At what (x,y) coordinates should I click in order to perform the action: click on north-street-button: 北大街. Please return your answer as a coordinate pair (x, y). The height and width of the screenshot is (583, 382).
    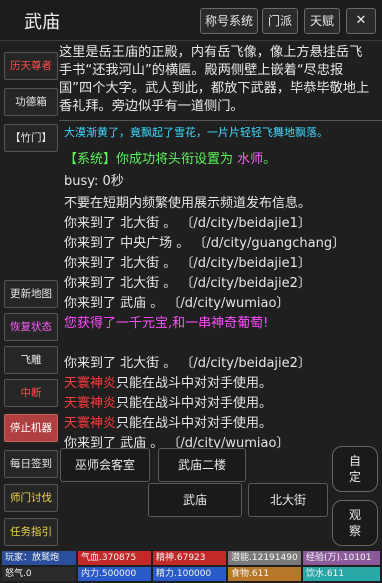
    Looking at the image, I should click on (288, 500).